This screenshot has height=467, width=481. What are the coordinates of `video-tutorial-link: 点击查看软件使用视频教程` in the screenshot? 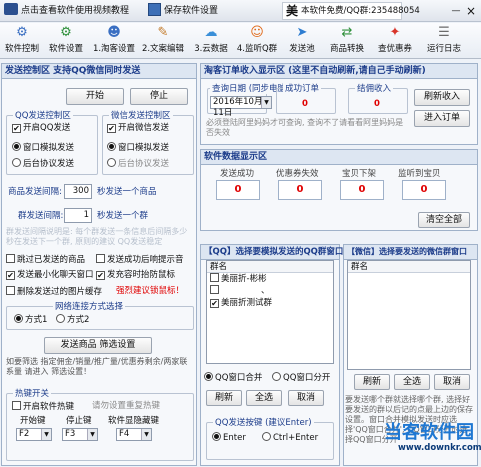 It's located at (66, 11).